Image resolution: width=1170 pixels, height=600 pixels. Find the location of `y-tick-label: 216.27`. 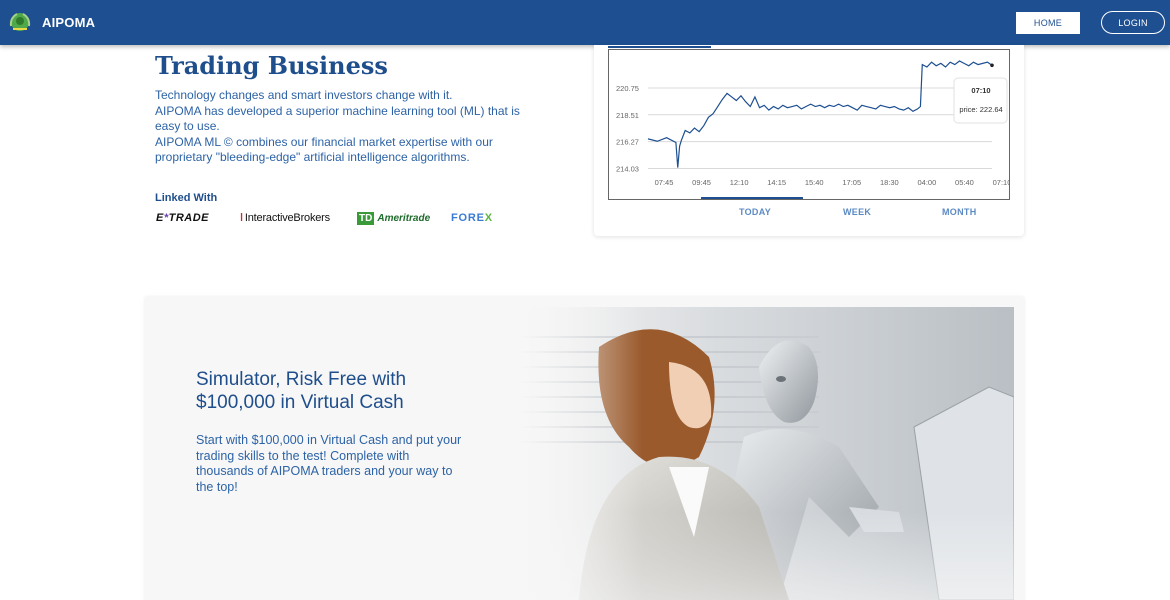

y-tick-label: 216.27 is located at coordinates (627, 142).